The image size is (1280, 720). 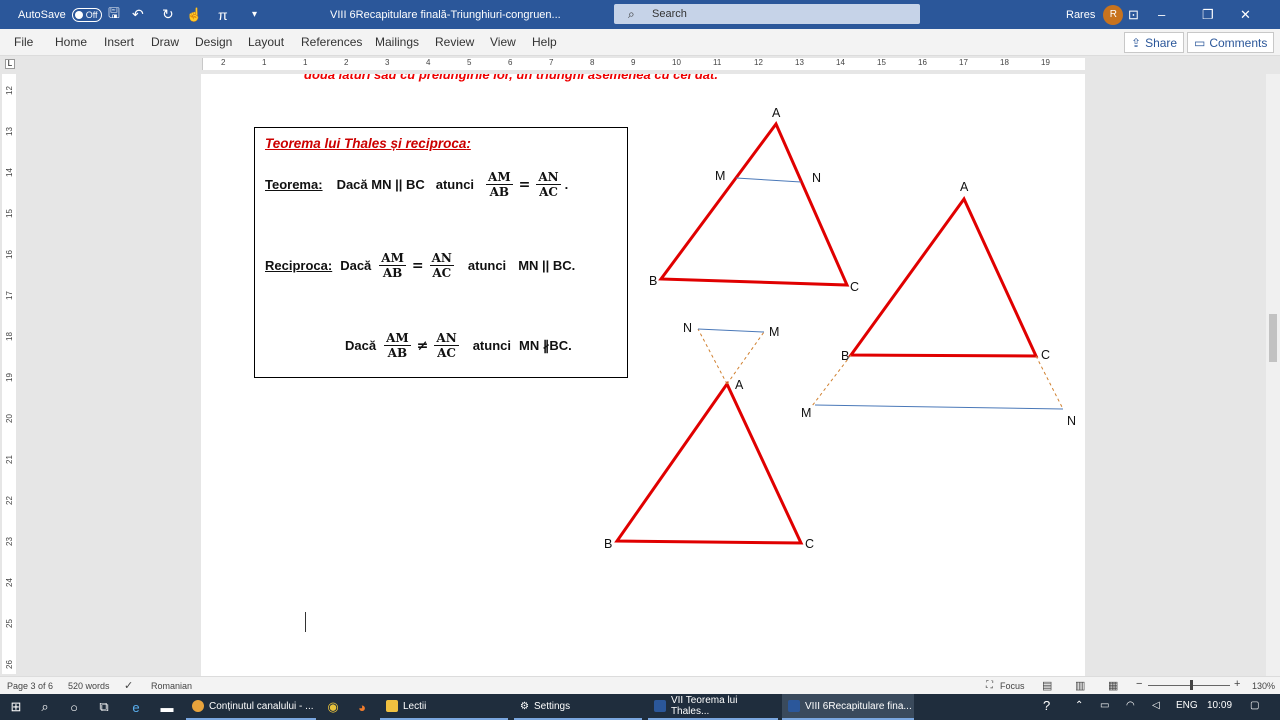 What do you see at coordinates (1081, 14) in the screenshot?
I see `user-name: Rares` at bounding box center [1081, 14].